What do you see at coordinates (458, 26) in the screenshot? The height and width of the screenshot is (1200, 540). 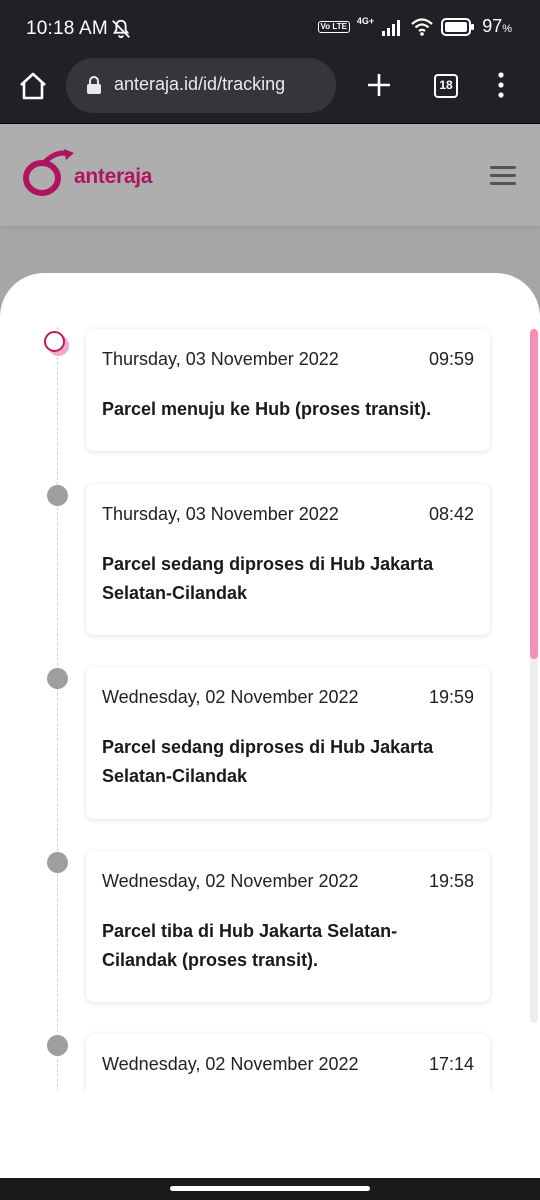 I see `battery-icon` at bounding box center [458, 26].